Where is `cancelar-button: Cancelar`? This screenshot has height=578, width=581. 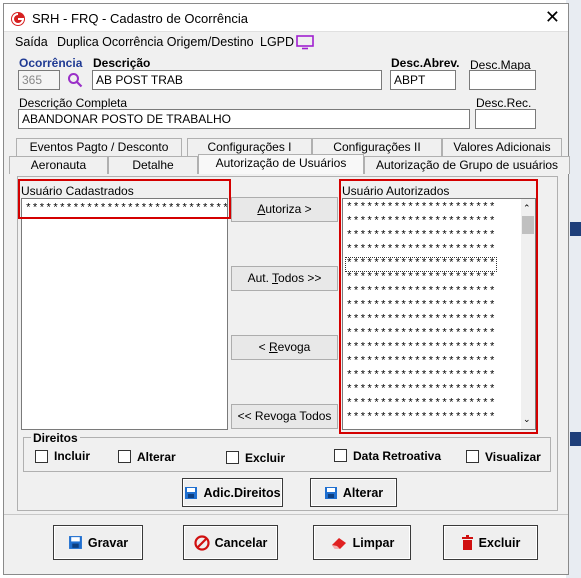 cancelar-button: Cancelar is located at coordinates (230, 542).